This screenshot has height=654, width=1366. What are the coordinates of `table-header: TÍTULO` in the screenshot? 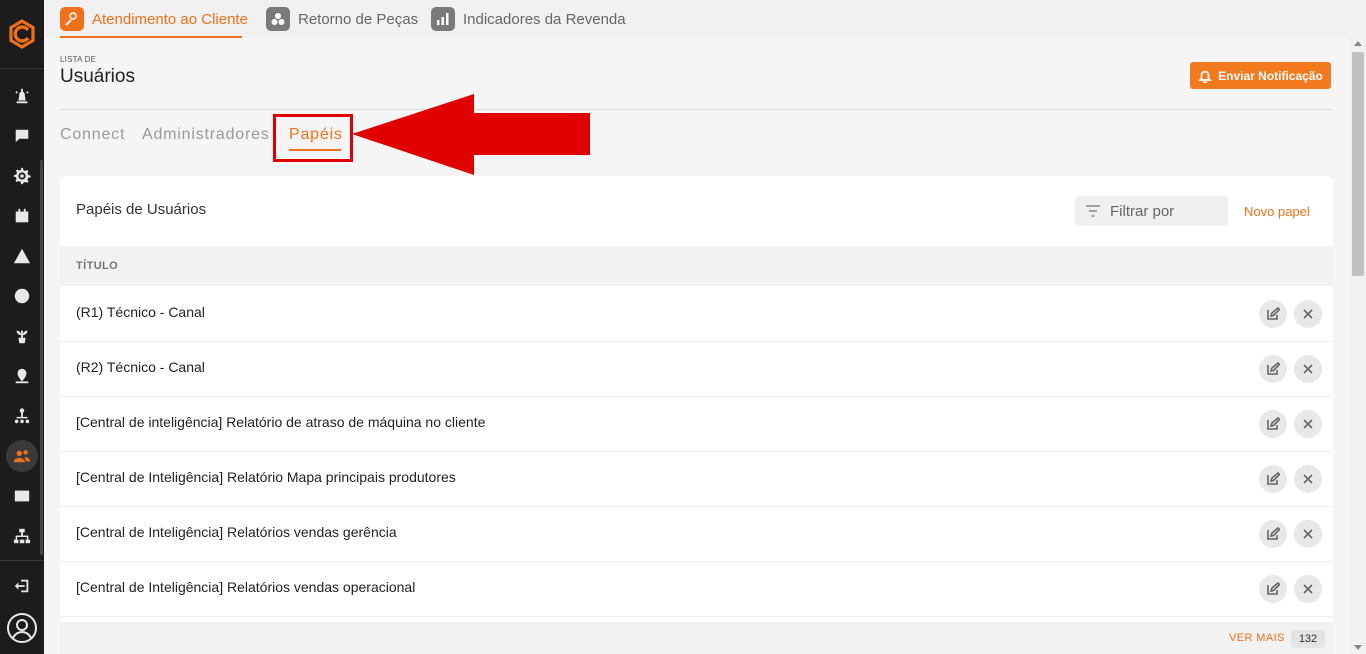 It's located at (696, 266).